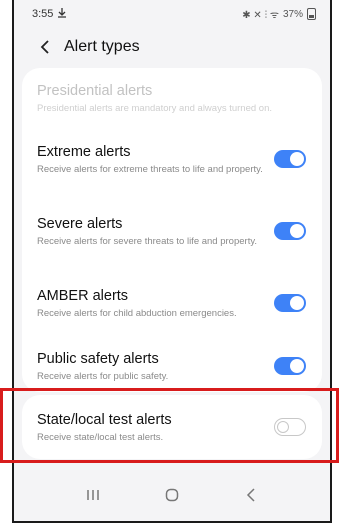  What do you see at coordinates (292, 14) in the screenshot?
I see `battery-percent: 37%` at bounding box center [292, 14].